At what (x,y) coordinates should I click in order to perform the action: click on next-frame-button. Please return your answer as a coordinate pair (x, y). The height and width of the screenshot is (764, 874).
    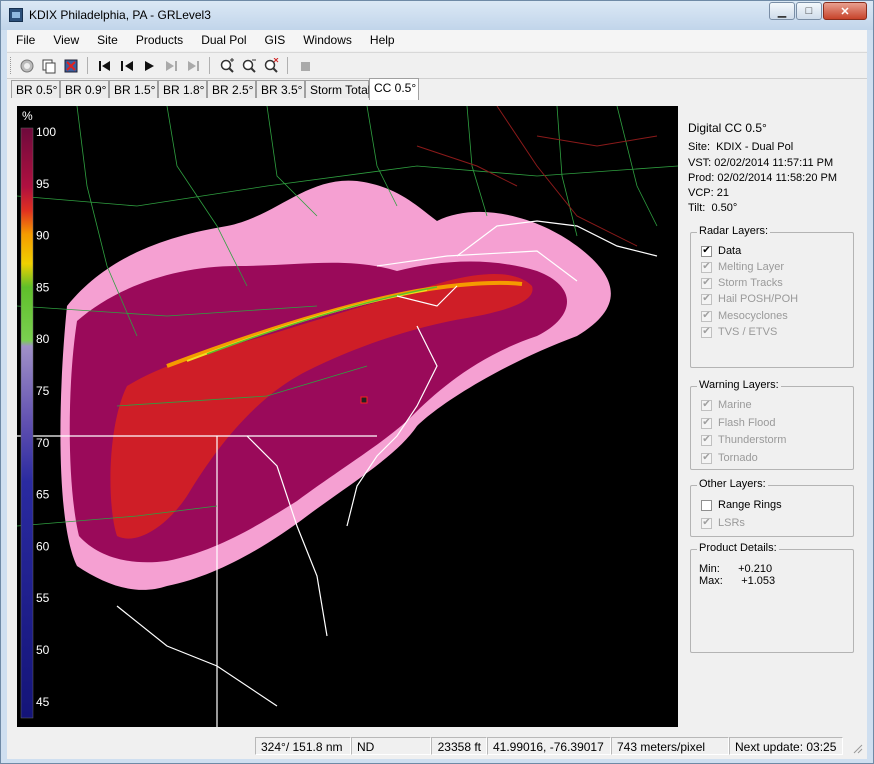
    Looking at the image, I should click on (171, 65).